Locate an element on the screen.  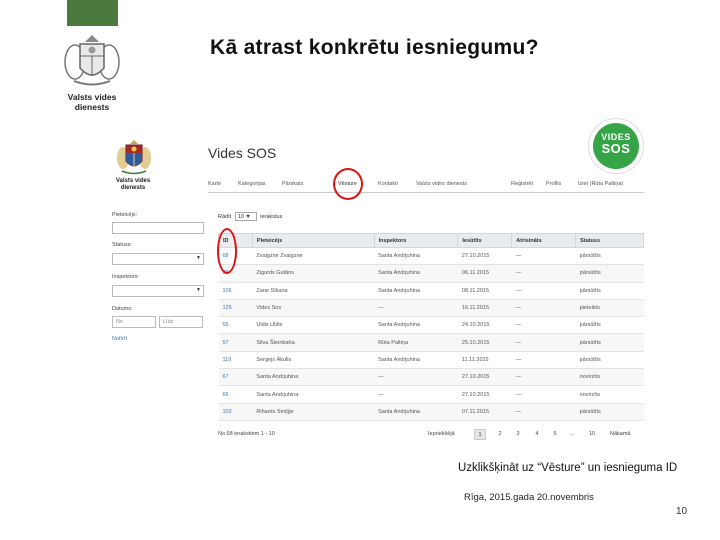
nav-item-parskats: Pārskats is located at coordinates (292, 184).